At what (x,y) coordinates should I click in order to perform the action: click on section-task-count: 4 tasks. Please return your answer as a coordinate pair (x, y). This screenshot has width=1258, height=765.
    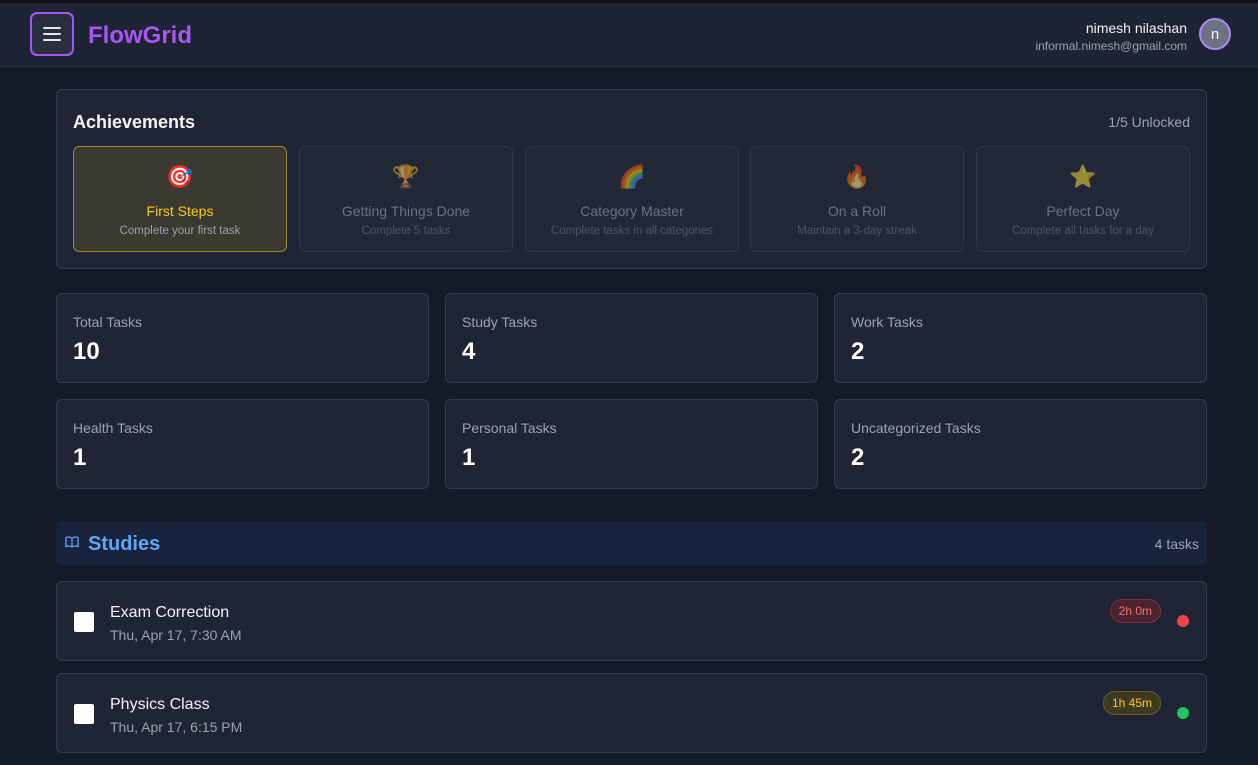
    Looking at the image, I should click on (1176, 544).